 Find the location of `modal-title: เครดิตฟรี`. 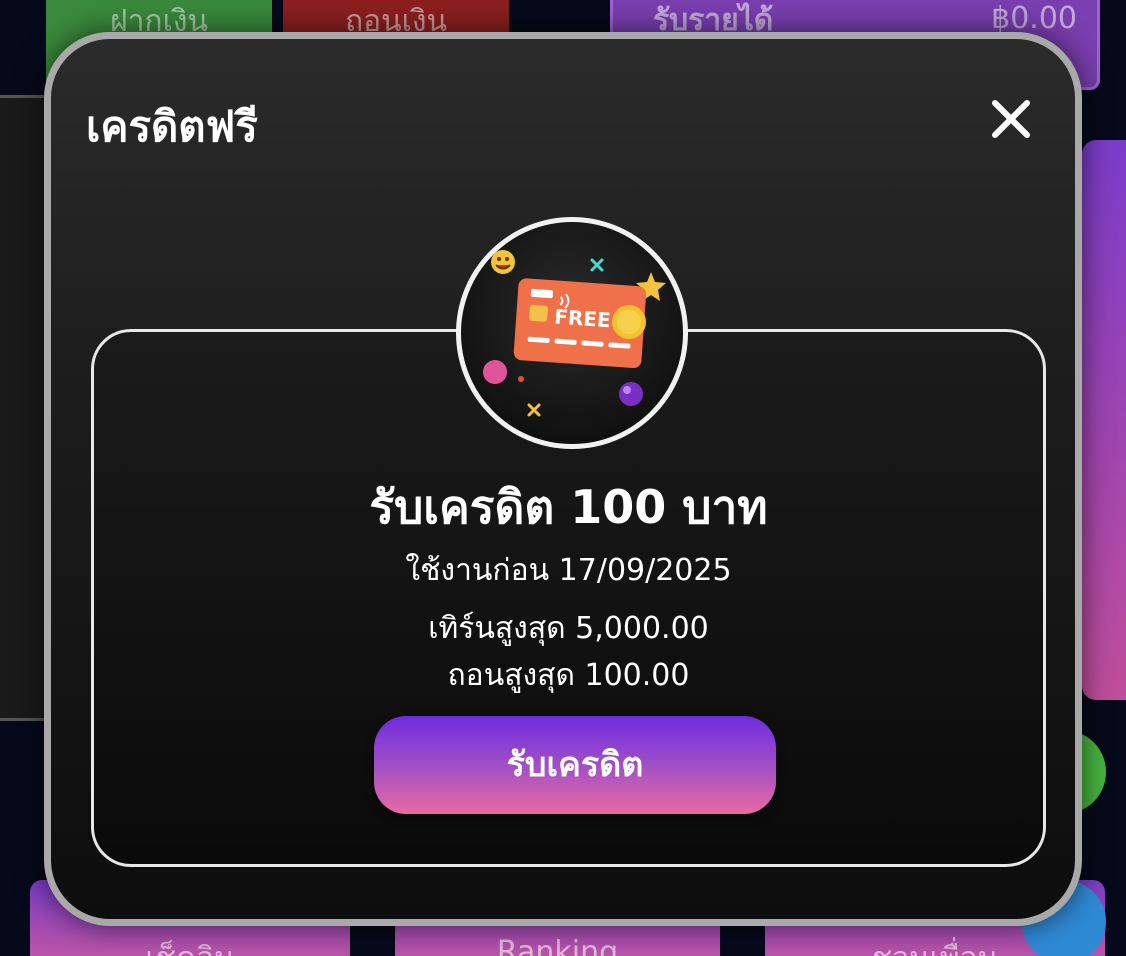

modal-title: เครดิตฟรี is located at coordinates (172, 126).